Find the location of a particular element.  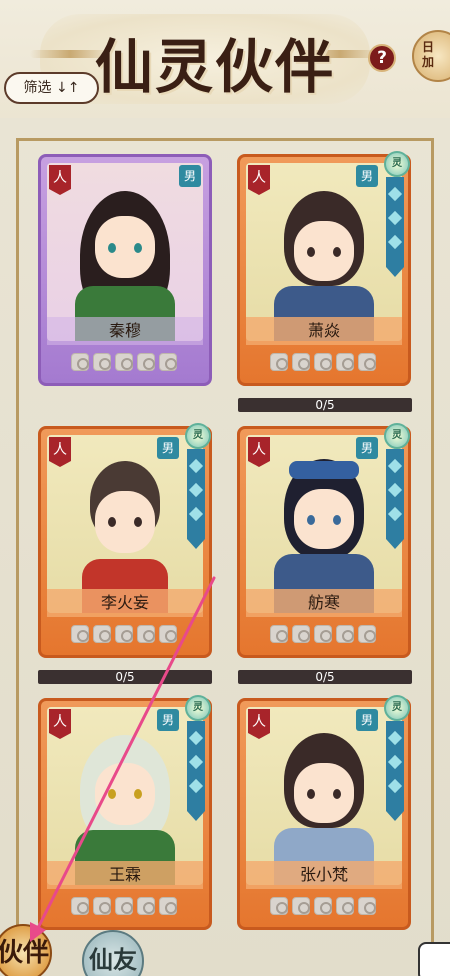

partner-card: 人 男 灵 李火妄 is located at coordinates (125, 540).